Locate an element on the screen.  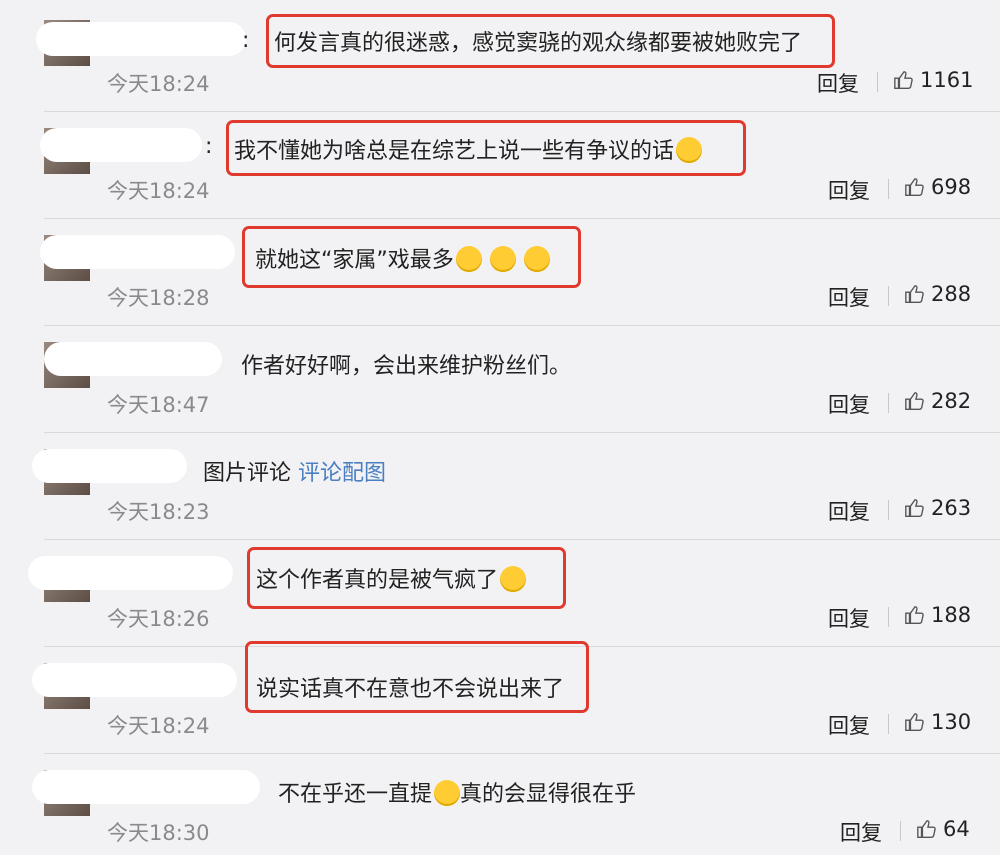
comment-text: 不在乎还一直提 真的会显得很在乎 is located at coordinates (457, 793).